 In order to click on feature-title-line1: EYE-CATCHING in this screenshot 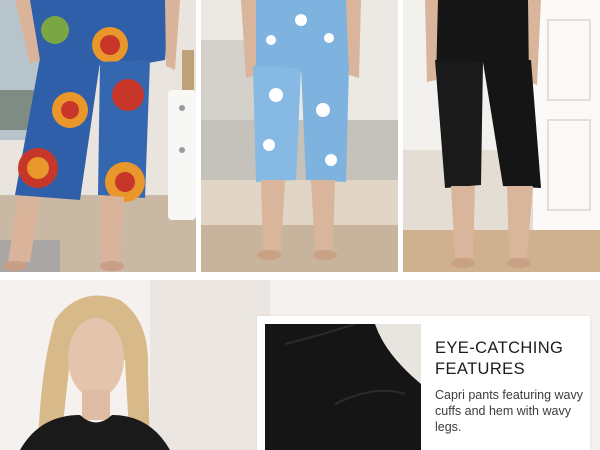, I will do `click(499, 348)`.